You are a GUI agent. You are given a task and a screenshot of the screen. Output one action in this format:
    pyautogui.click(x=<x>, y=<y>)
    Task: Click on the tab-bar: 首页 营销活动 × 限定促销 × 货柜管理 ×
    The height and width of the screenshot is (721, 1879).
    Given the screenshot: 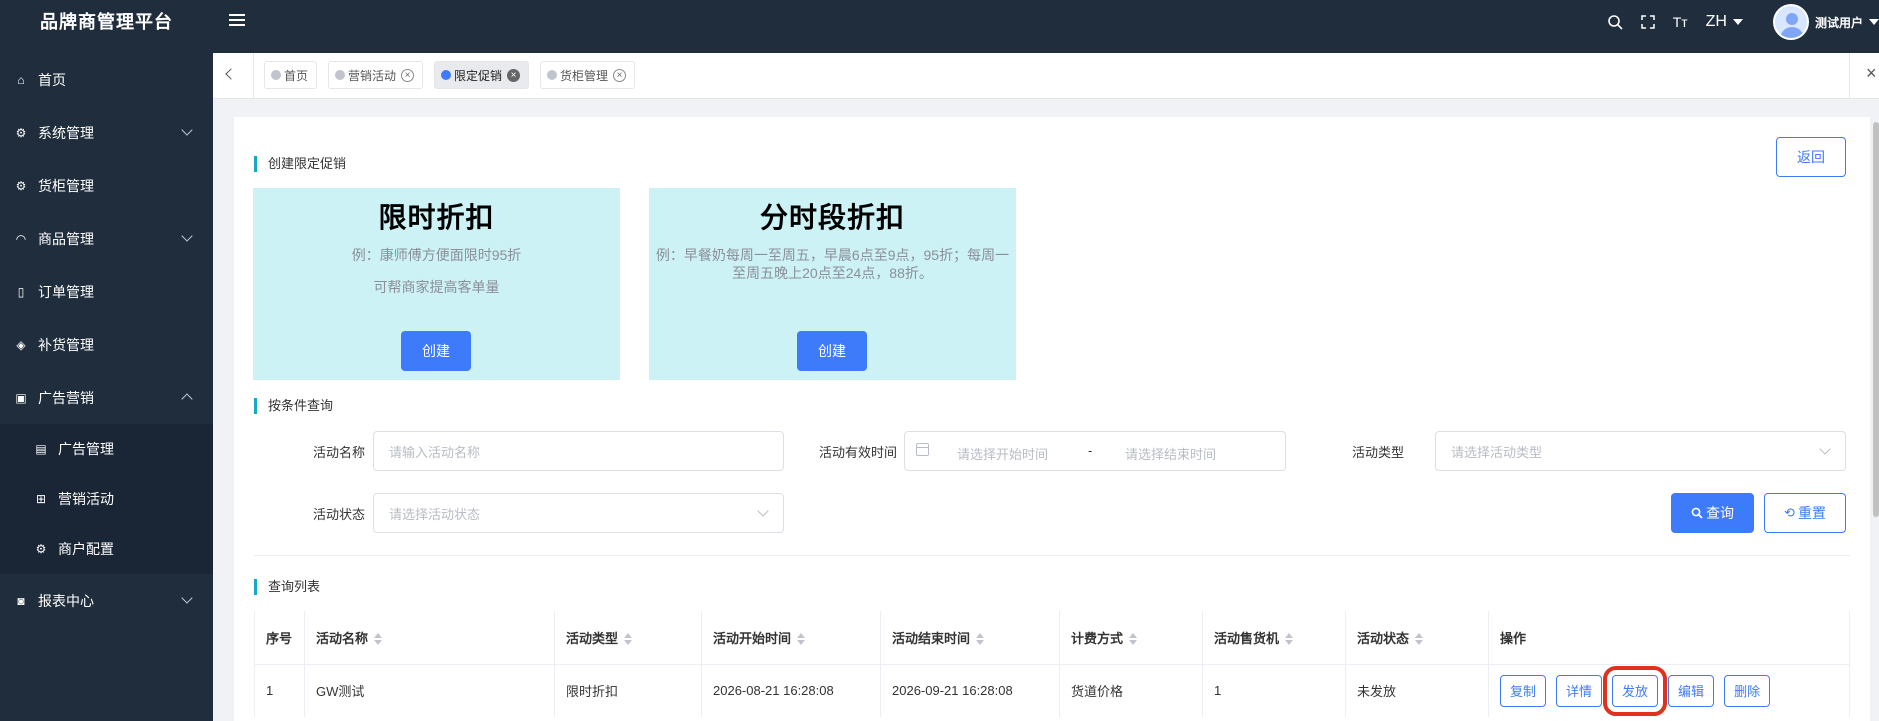 What is the action you would take?
    pyautogui.click(x=1046, y=76)
    